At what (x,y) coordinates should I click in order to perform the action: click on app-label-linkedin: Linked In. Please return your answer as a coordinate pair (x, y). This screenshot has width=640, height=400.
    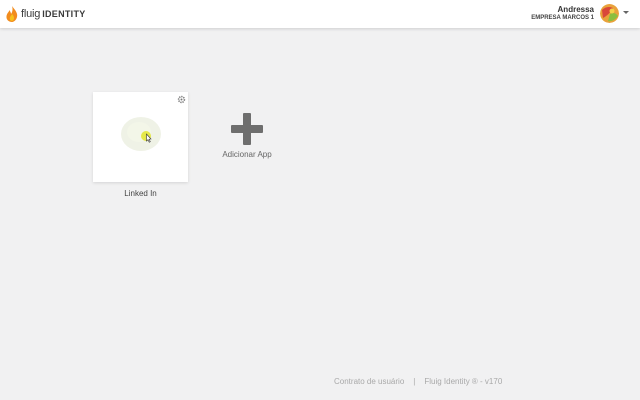
    Looking at the image, I should click on (140, 193).